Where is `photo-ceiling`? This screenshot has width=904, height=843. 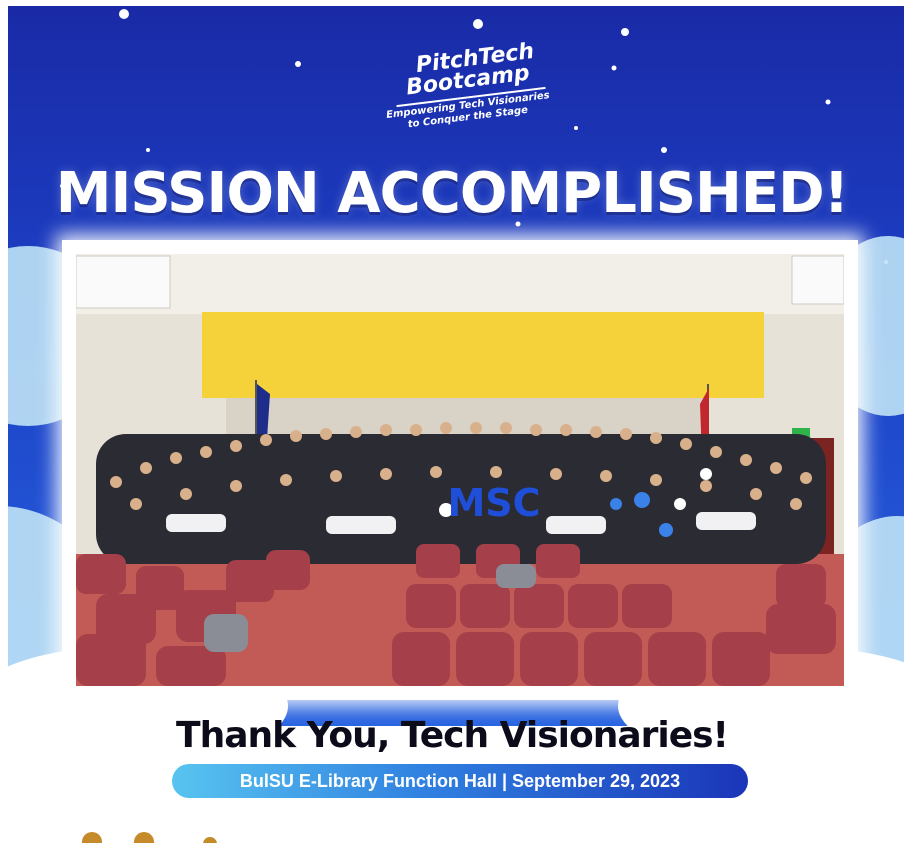 photo-ceiling is located at coordinates (460, 284).